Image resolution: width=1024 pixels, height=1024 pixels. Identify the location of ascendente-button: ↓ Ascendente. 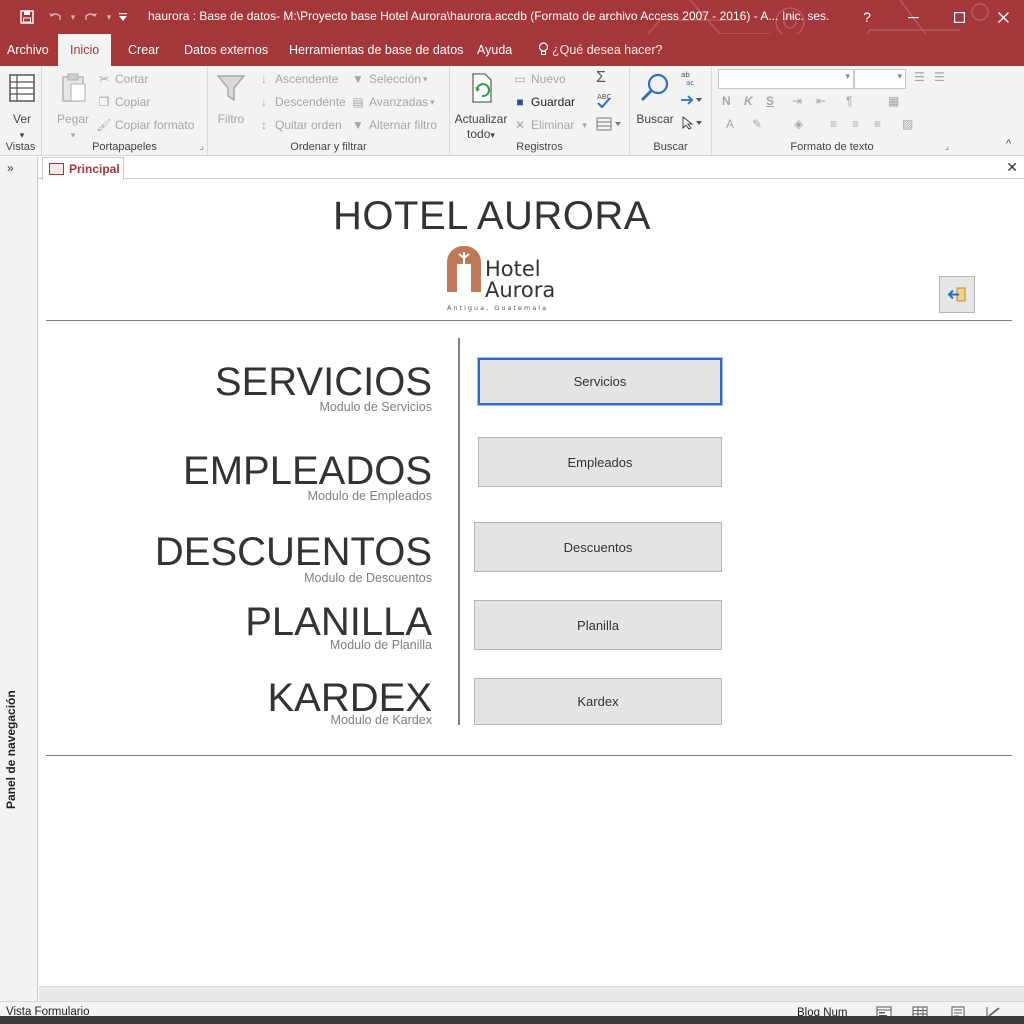
(297, 79).